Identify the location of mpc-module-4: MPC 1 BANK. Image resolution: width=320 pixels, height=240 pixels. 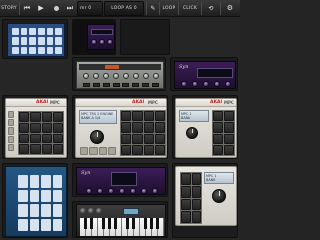
(206, 196).